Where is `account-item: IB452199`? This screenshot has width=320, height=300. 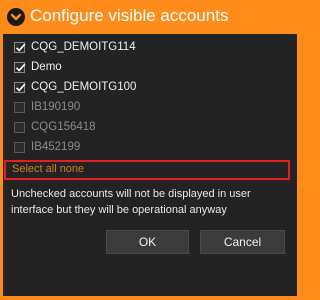
account-item: IB452199 is located at coordinates (73, 147).